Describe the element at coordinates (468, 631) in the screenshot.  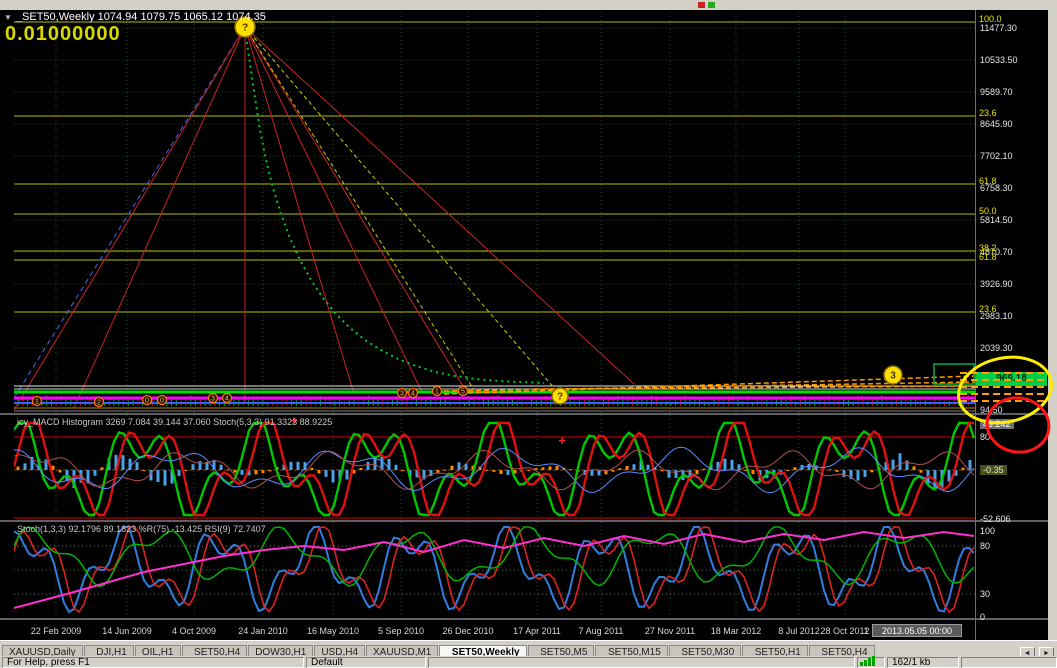
I see `time-label: 26 Dec 2010` at that location.